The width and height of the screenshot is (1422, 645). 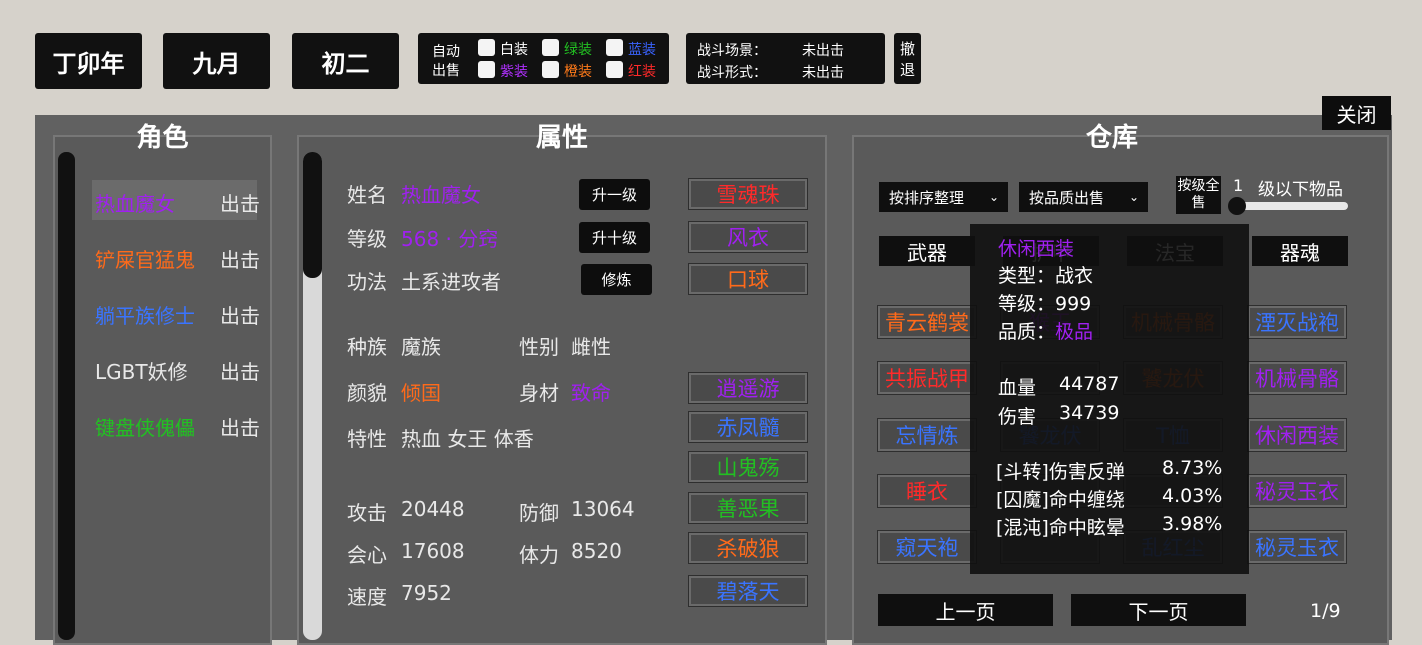 What do you see at coordinates (907, 70) in the screenshot?
I see `retreat-label-2: 退` at bounding box center [907, 70].